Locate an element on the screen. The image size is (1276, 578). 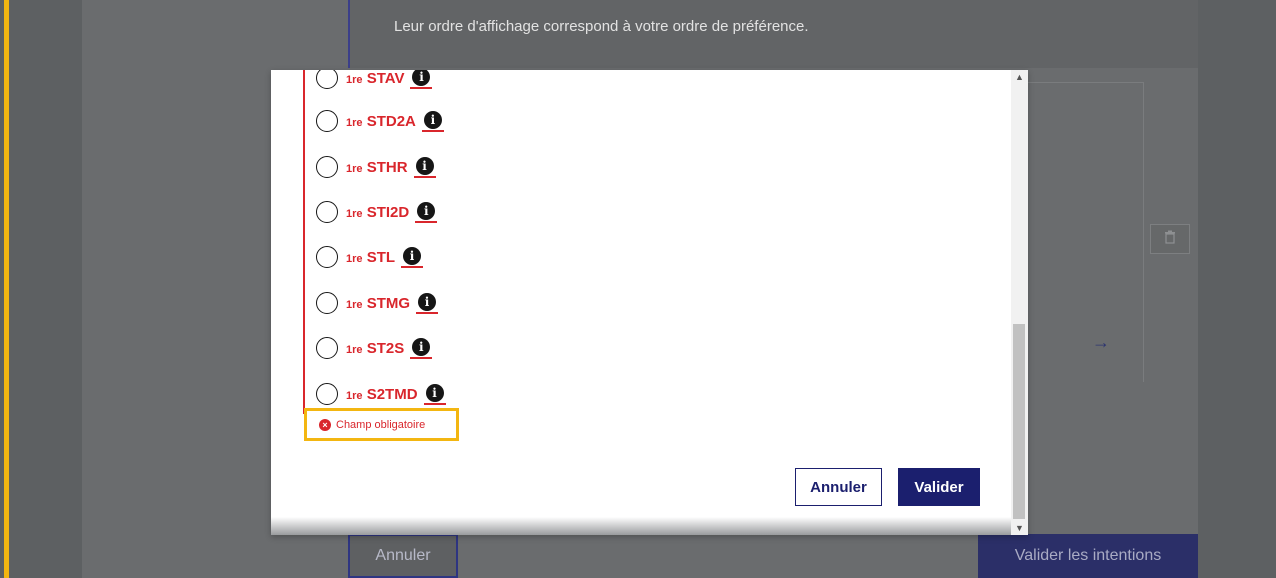
choice-panel is located at coordinates (1086, 232).